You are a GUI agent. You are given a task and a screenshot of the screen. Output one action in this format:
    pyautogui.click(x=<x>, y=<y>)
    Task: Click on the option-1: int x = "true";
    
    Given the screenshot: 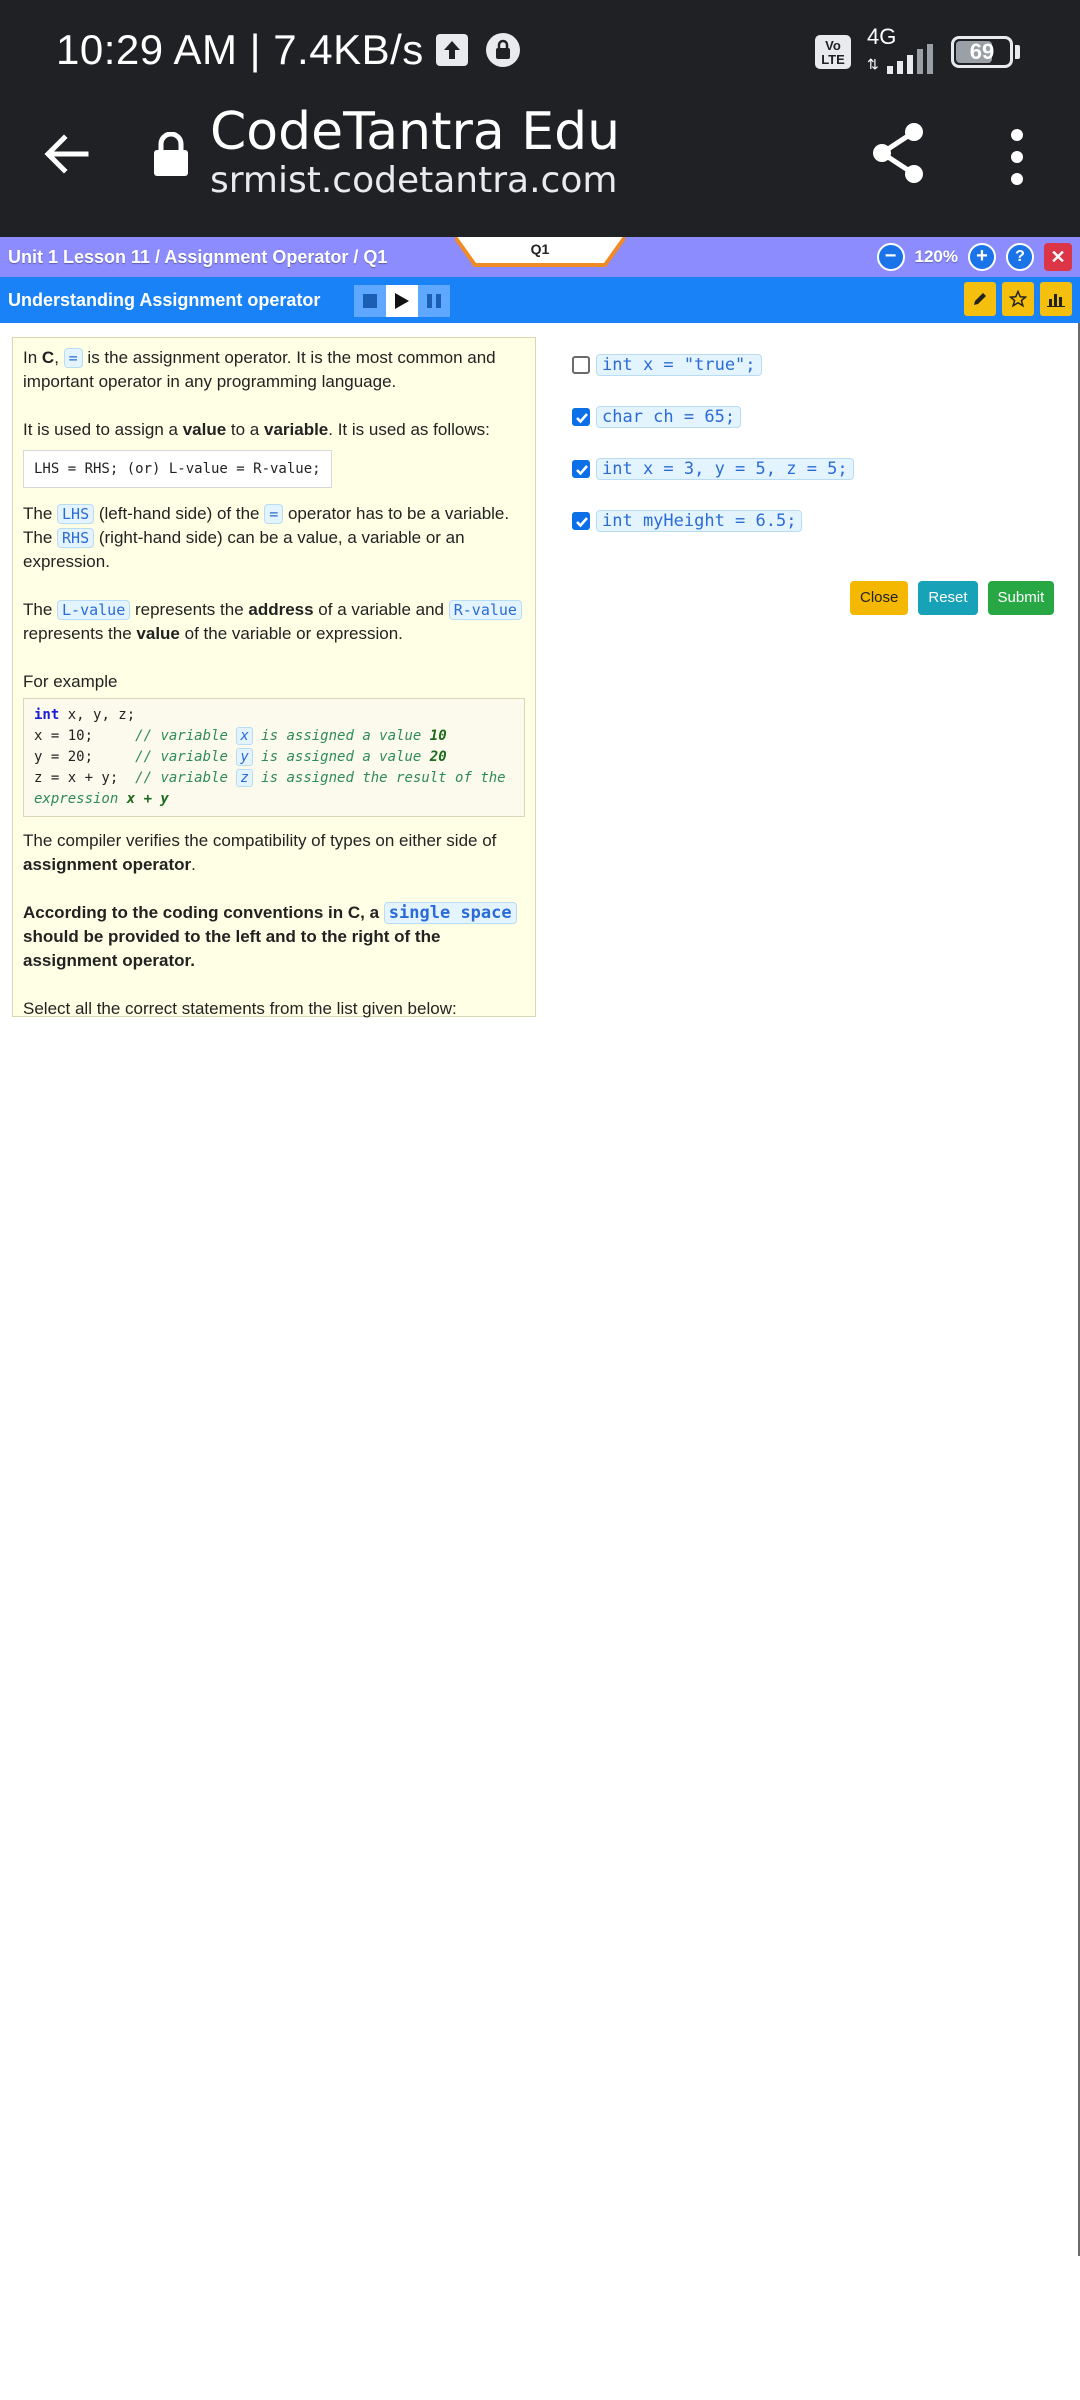 What is the action you would take?
    pyautogui.click(x=667, y=365)
    